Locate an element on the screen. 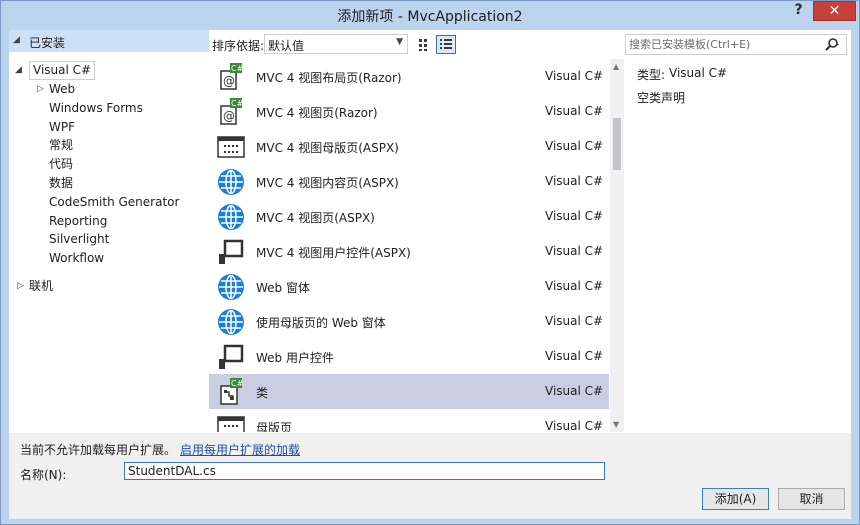  tree-item-label: Visual C# is located at coordinates (62, 70).